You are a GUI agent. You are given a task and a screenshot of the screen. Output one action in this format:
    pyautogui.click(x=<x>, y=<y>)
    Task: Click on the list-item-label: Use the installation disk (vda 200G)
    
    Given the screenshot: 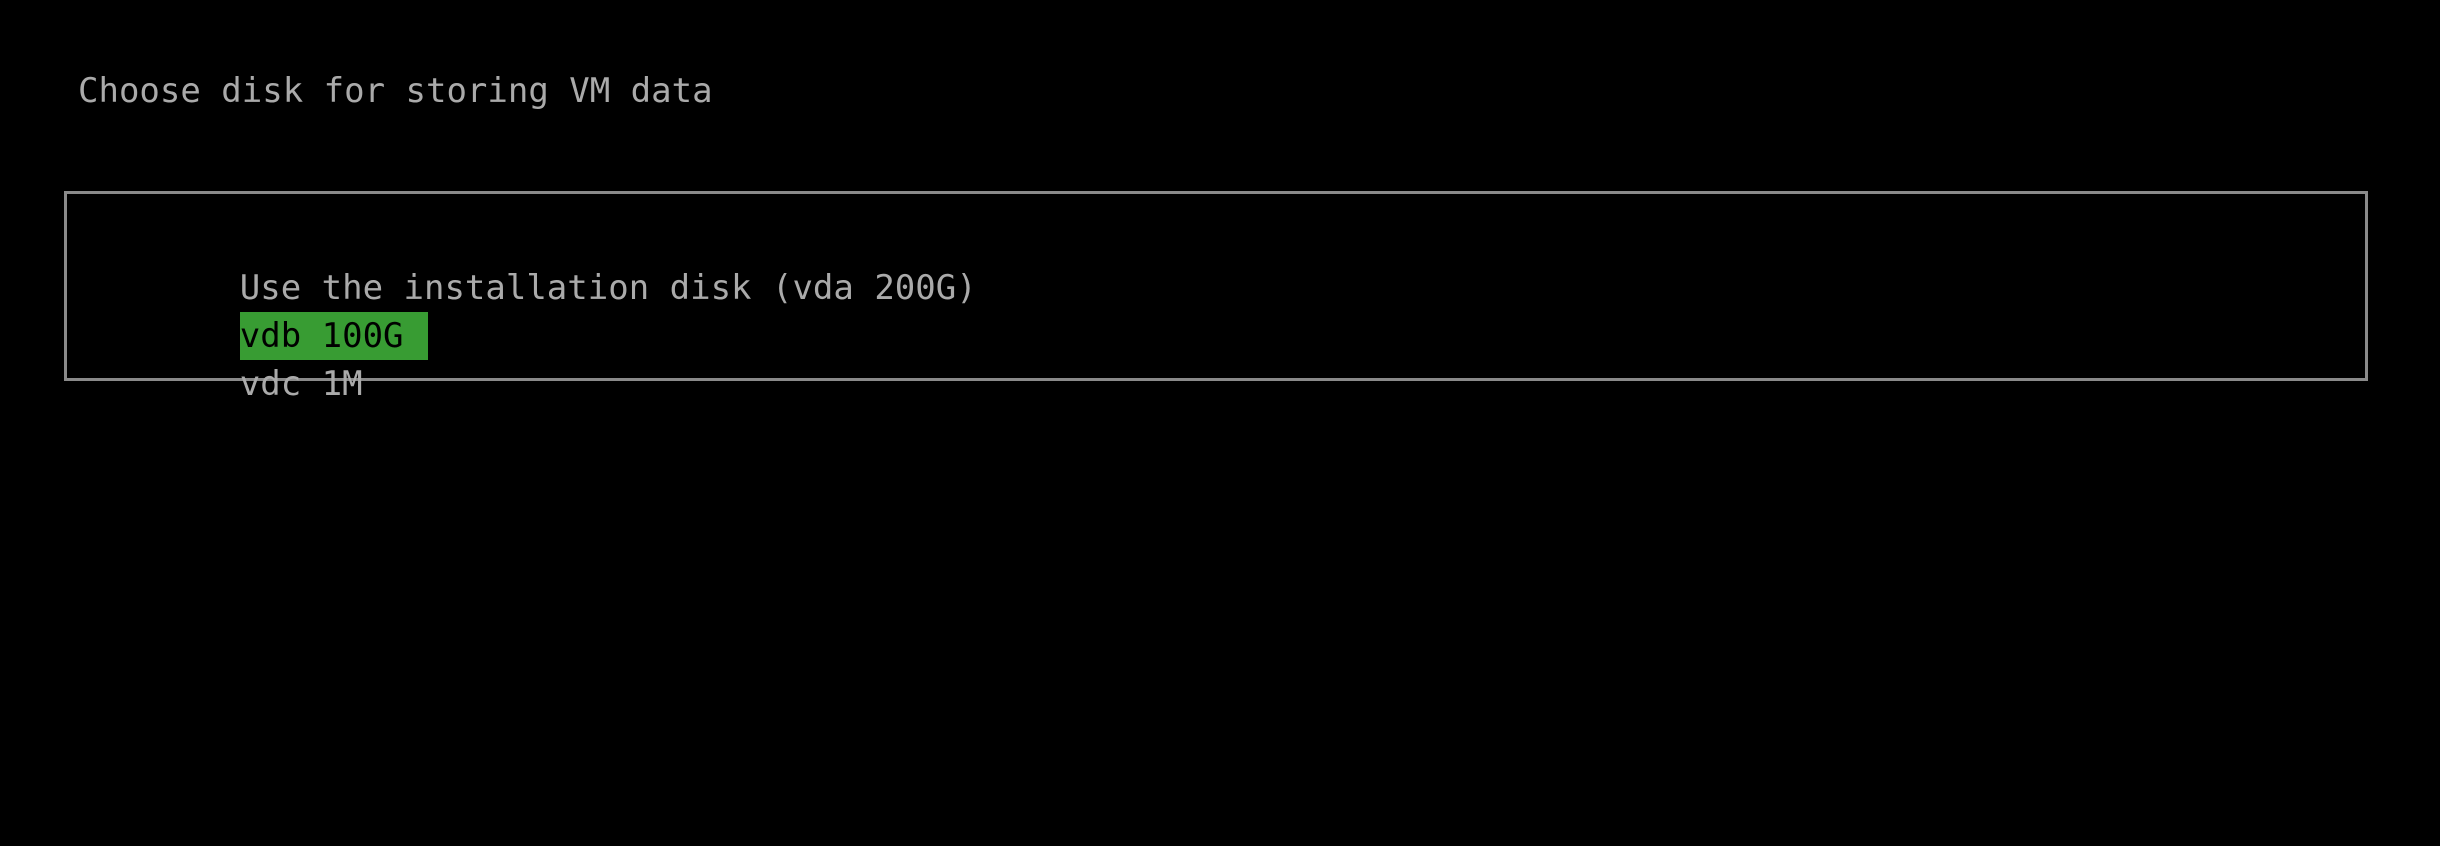 What is the action you would take?
    pyautogui.click(x=608, y=288)
    